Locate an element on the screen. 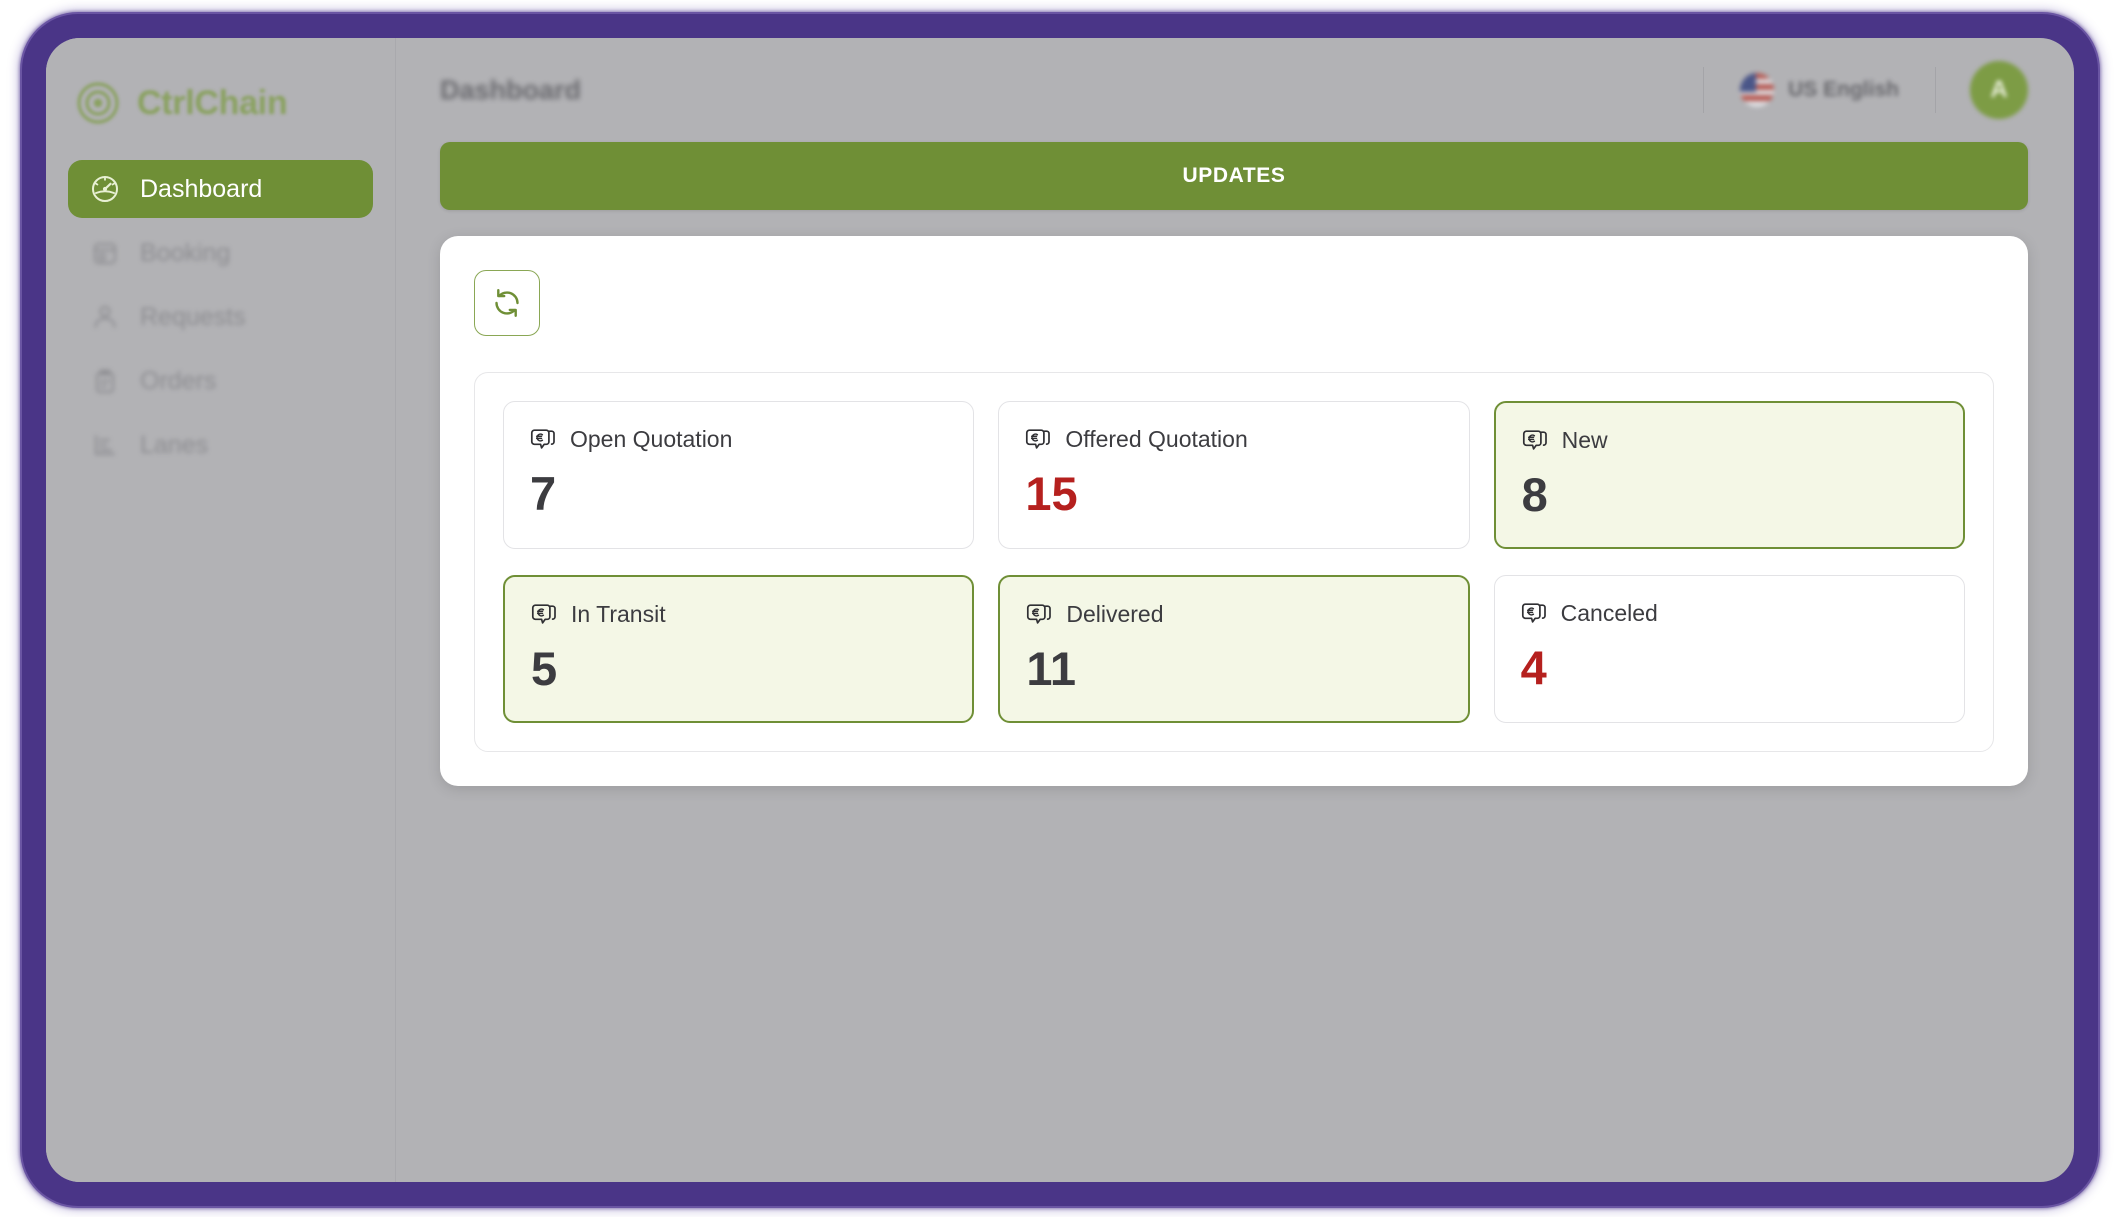 The width and height of the screenshot is (2119, 1217). brand-name: CtrlChain is located at coordinates (212, 102).